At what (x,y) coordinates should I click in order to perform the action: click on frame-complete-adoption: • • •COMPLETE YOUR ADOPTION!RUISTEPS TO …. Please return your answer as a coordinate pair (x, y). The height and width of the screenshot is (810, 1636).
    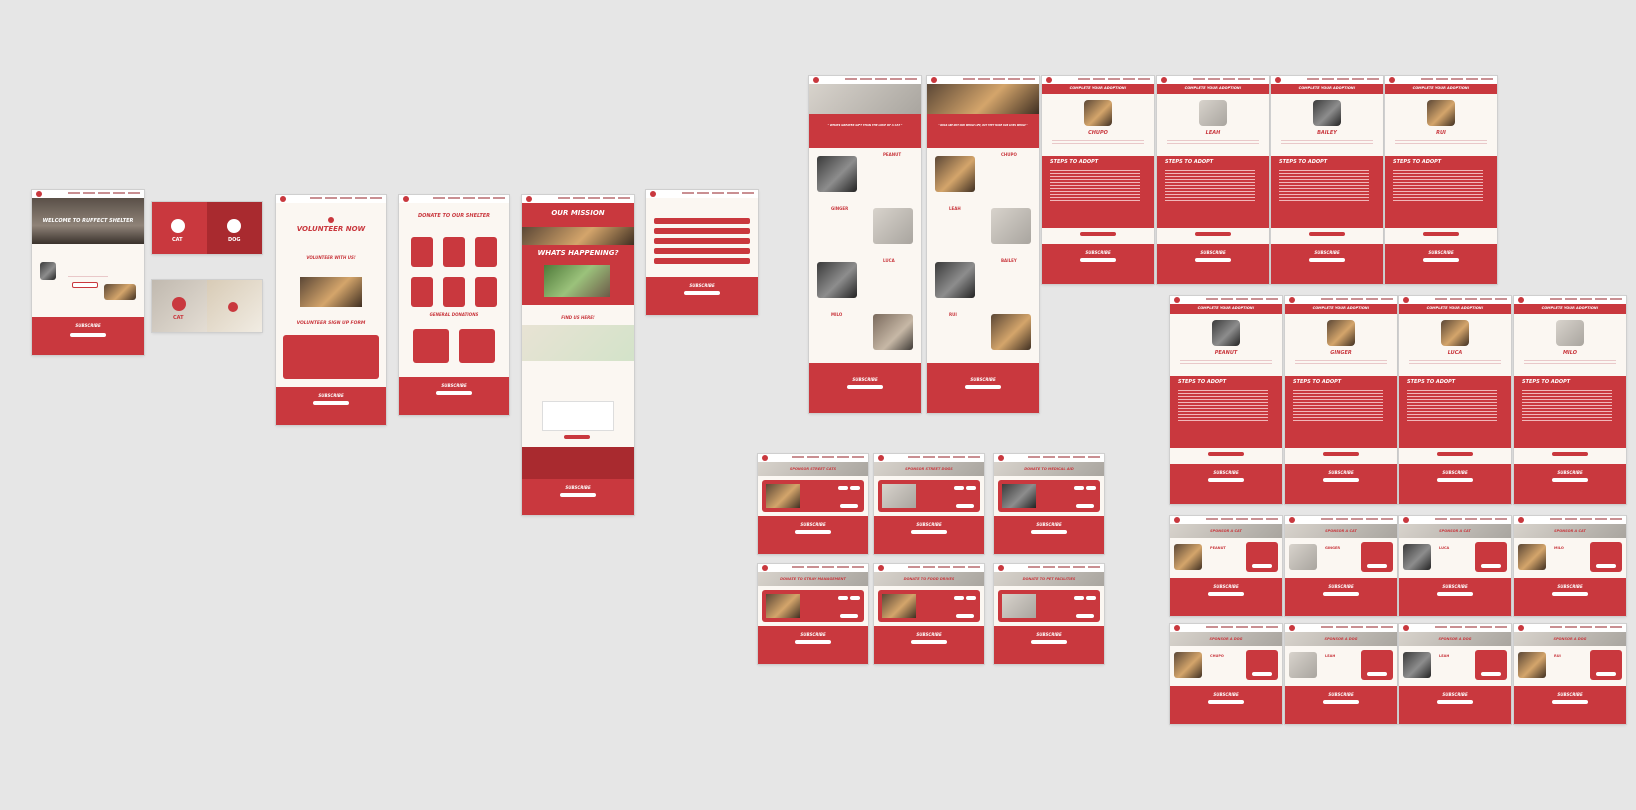
    Looking at the image, I should click on (1441, 180).